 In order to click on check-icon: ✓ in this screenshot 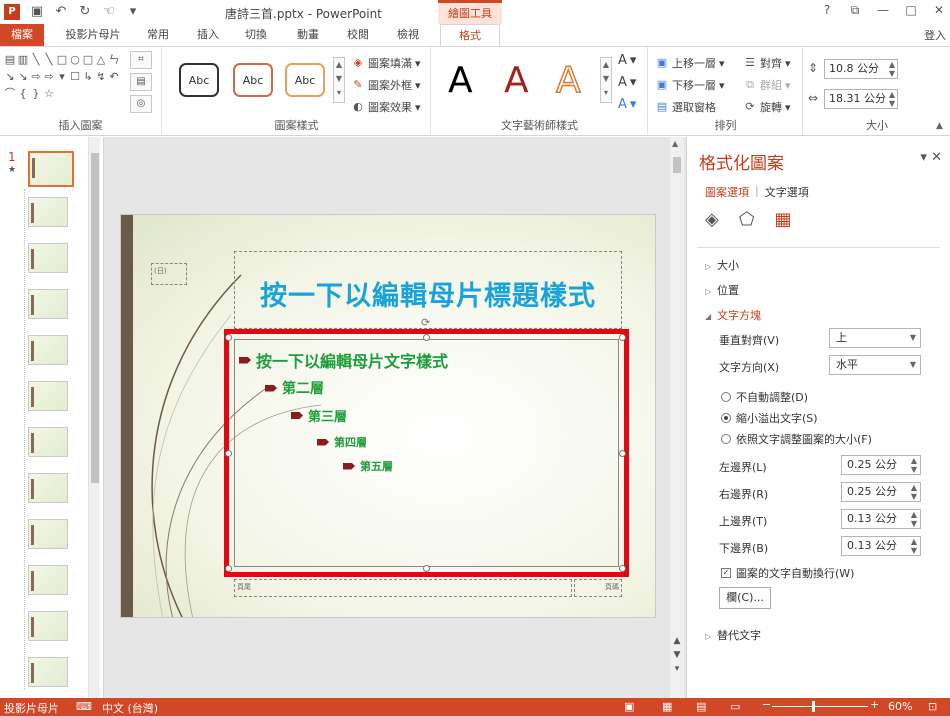, I will do `click(726, 573)`.